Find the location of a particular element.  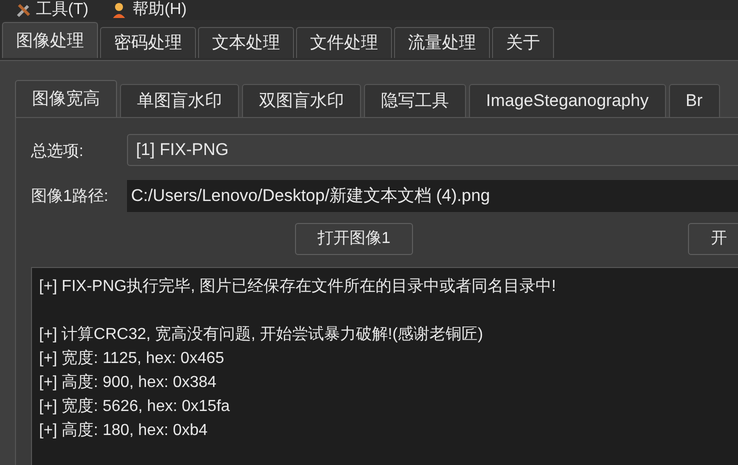

sub-tab: ImageSteganography is located at coordinates (567, 100).